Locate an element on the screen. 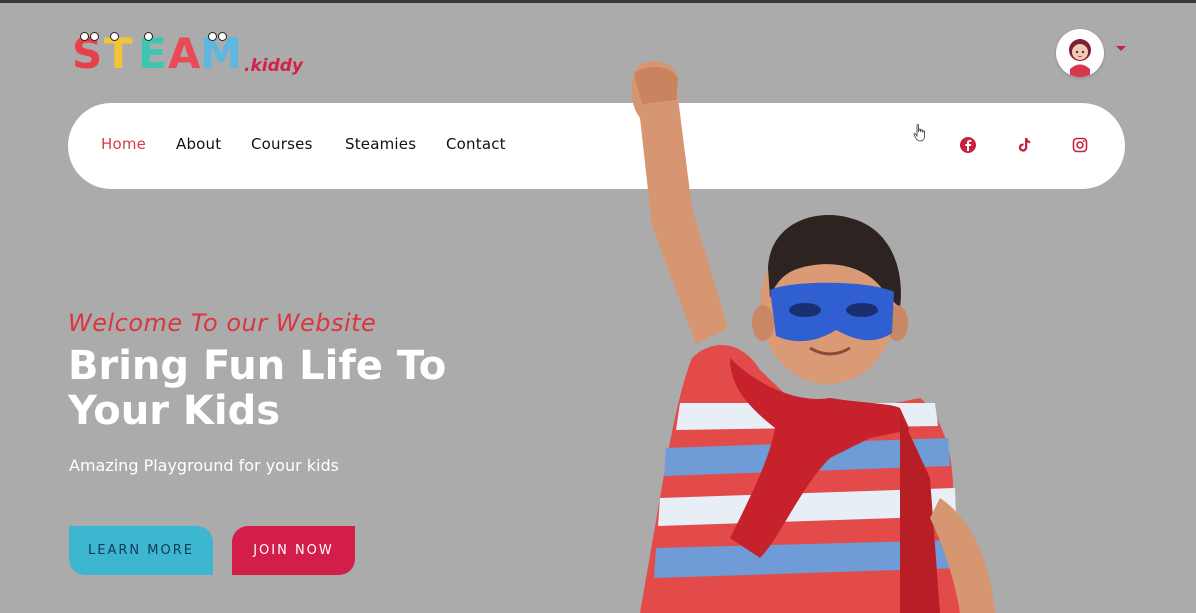  nav-courses: Courses is located at coordinates (282, 144).